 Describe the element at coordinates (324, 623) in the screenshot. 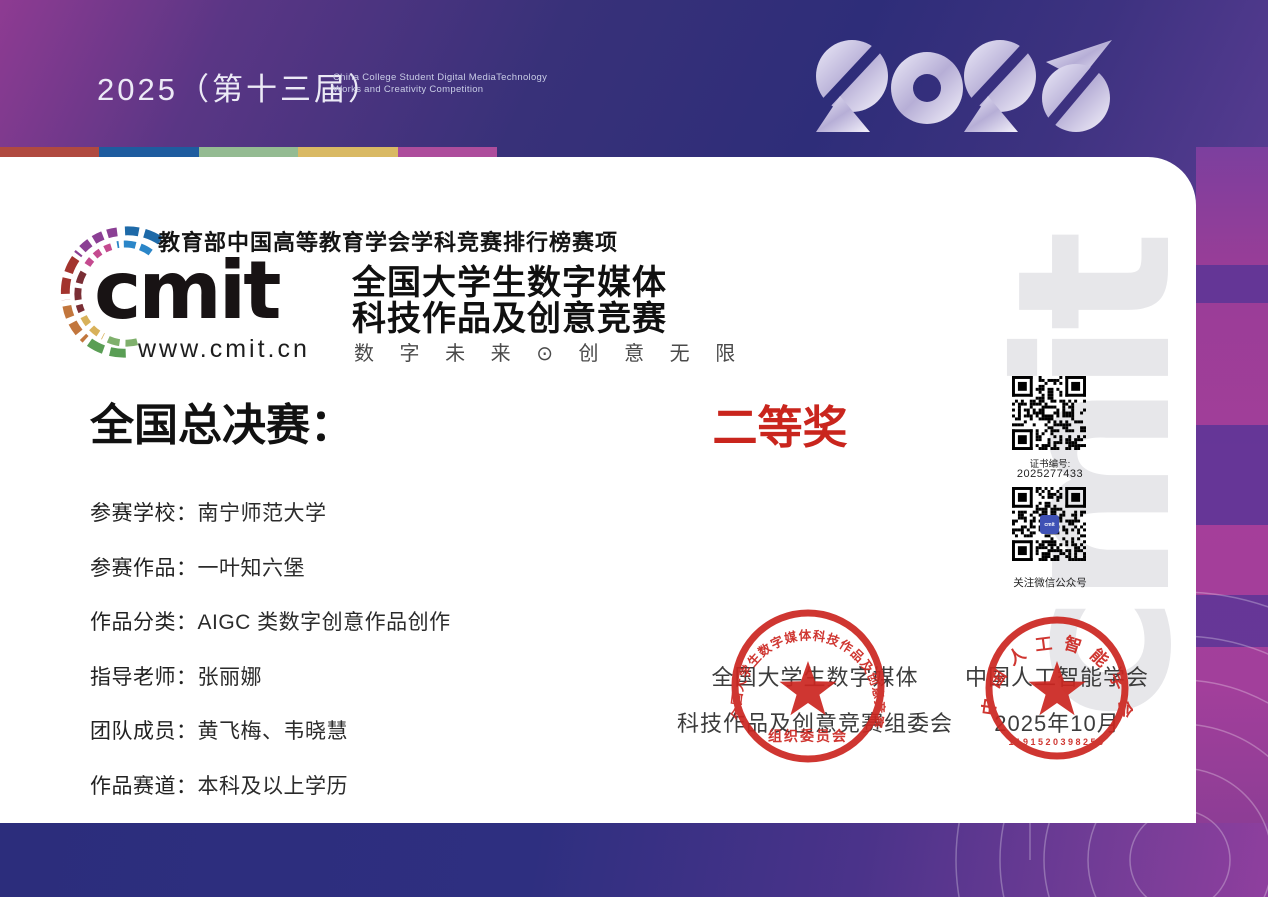

I see `field-value: AIGC 类数字创意作品创作` at that location.